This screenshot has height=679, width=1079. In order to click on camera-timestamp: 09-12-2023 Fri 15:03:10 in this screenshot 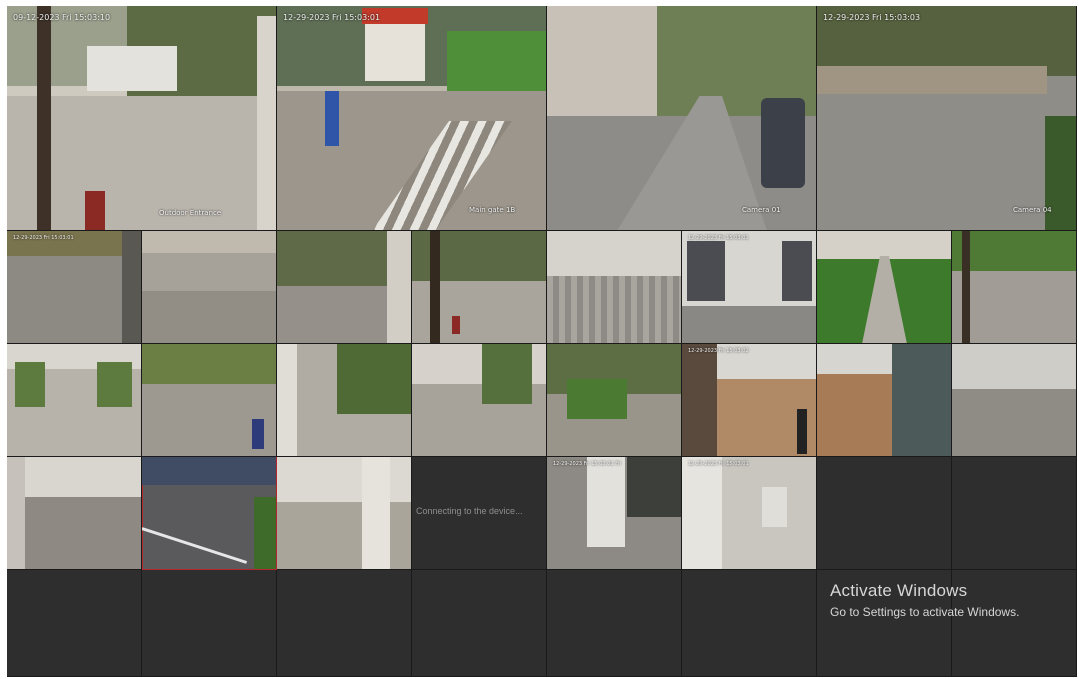, I will do `click(62, 17)`.